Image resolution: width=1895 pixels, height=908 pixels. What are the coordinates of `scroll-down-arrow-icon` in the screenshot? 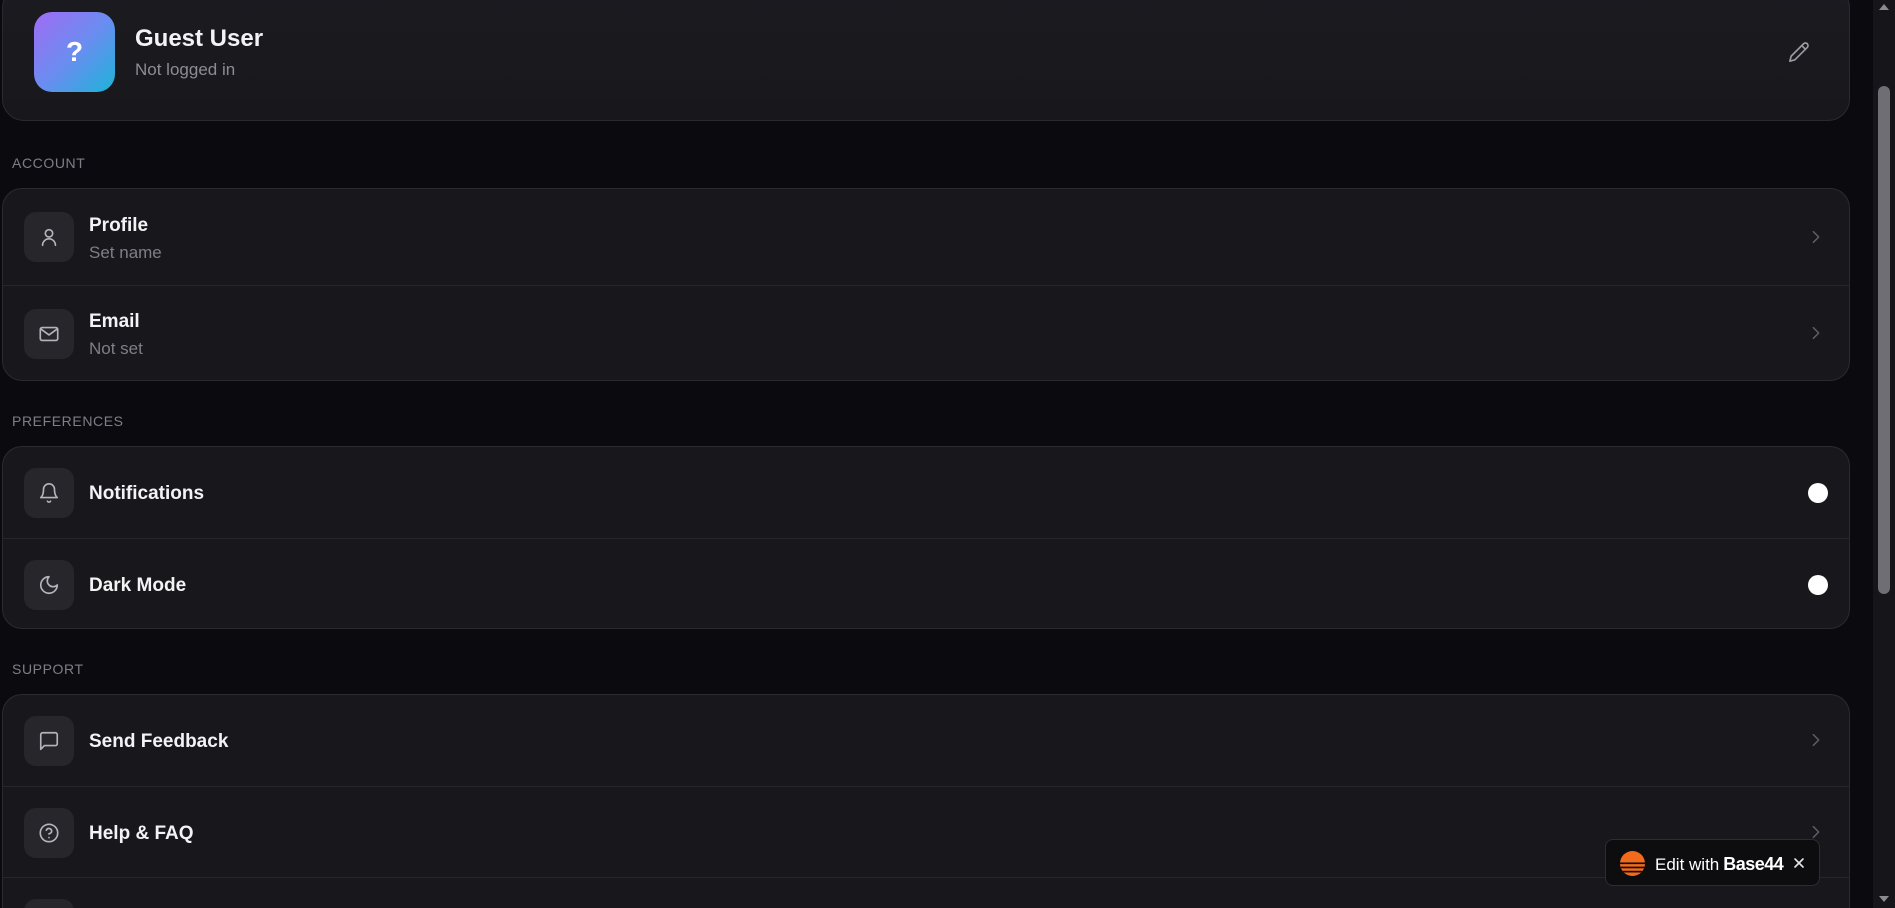 It's located at (1884, 899).